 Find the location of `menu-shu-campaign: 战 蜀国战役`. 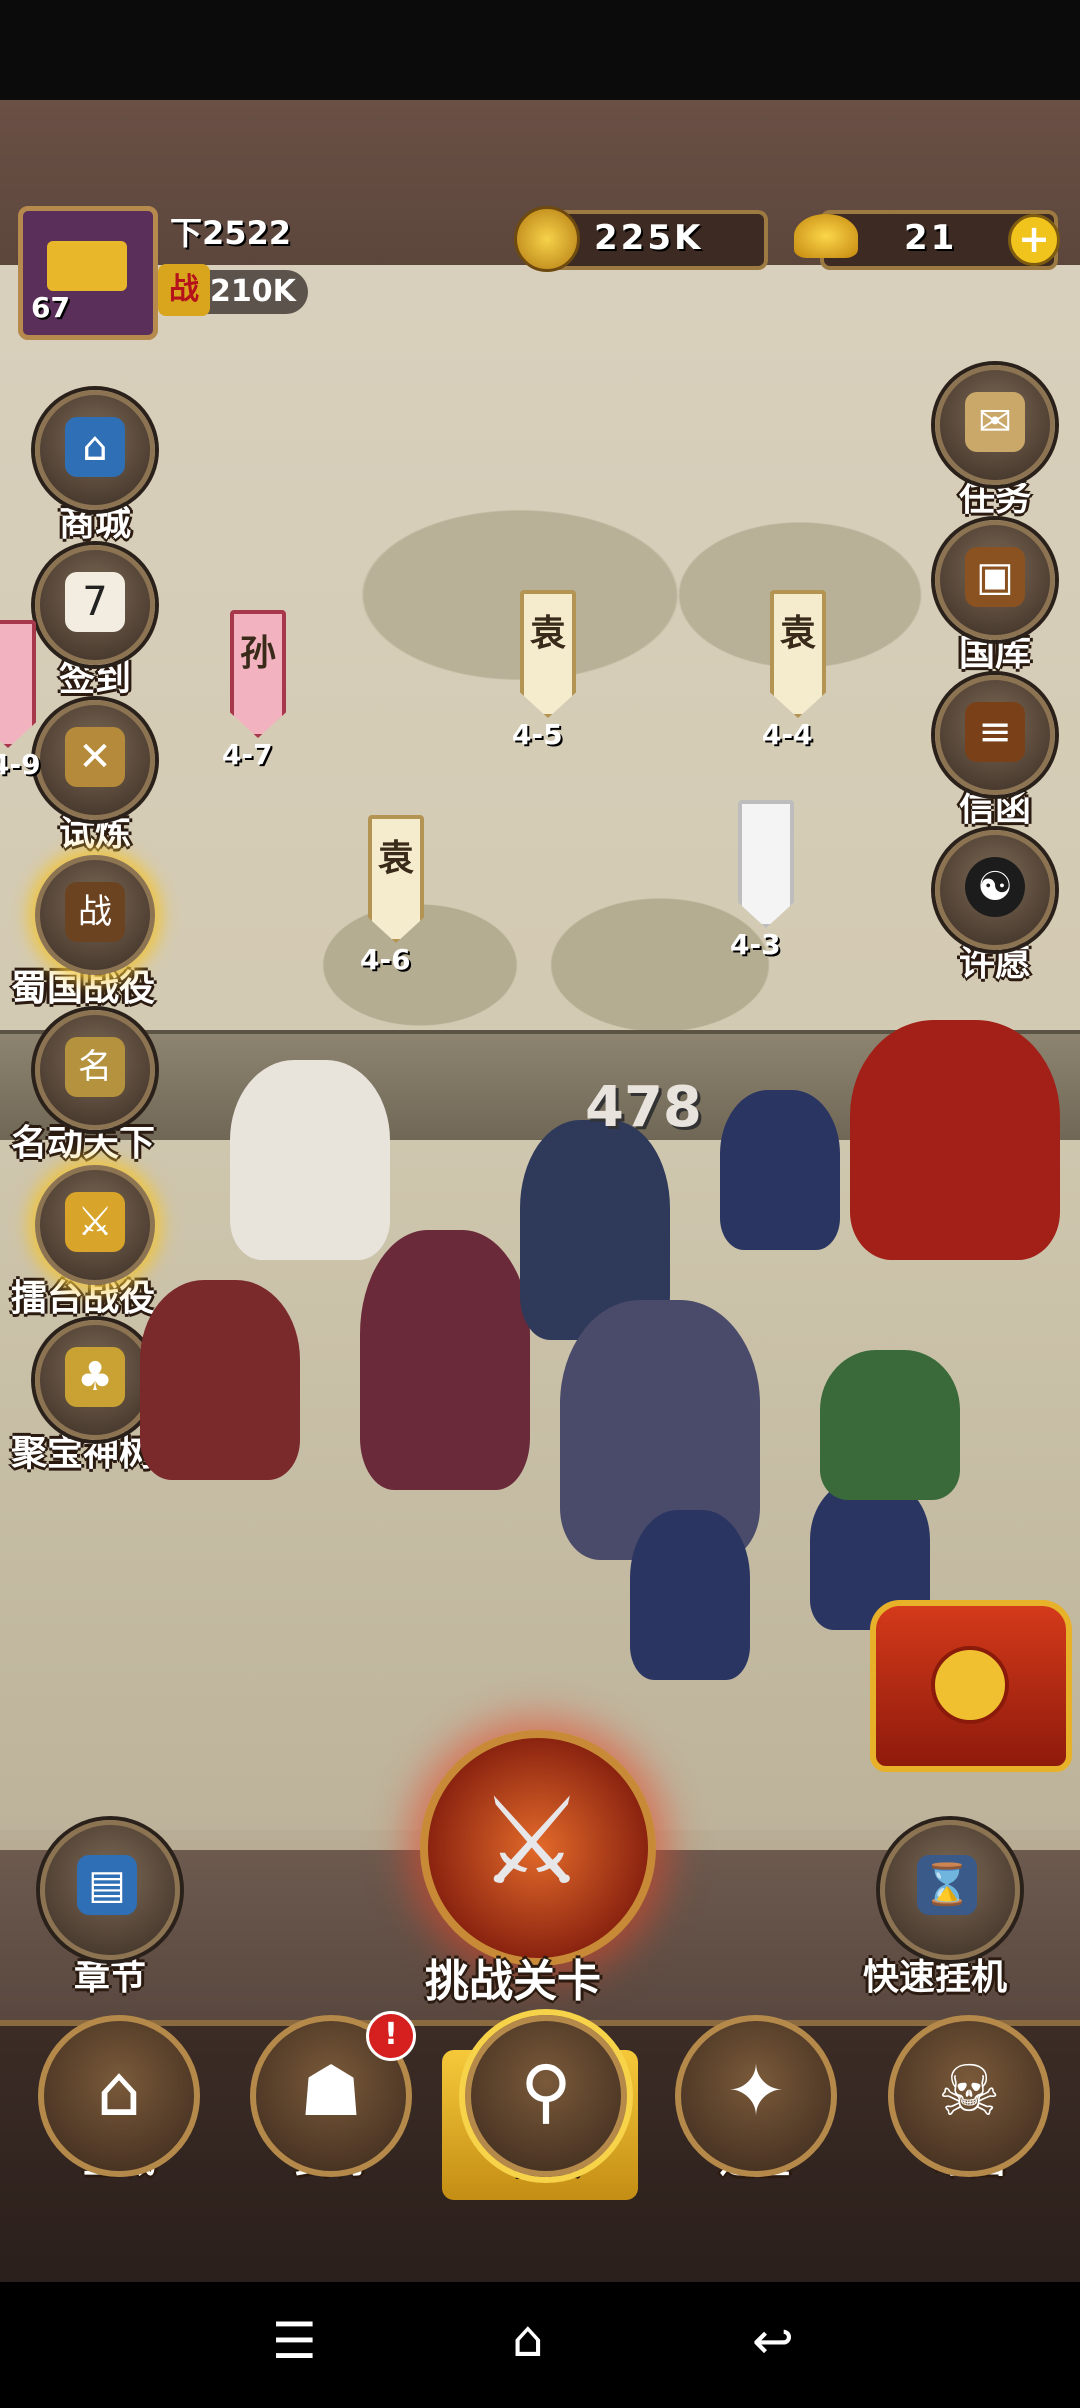

menu-shu-campaign: 战 蜀国战役 is located at coordinates (83, 933).